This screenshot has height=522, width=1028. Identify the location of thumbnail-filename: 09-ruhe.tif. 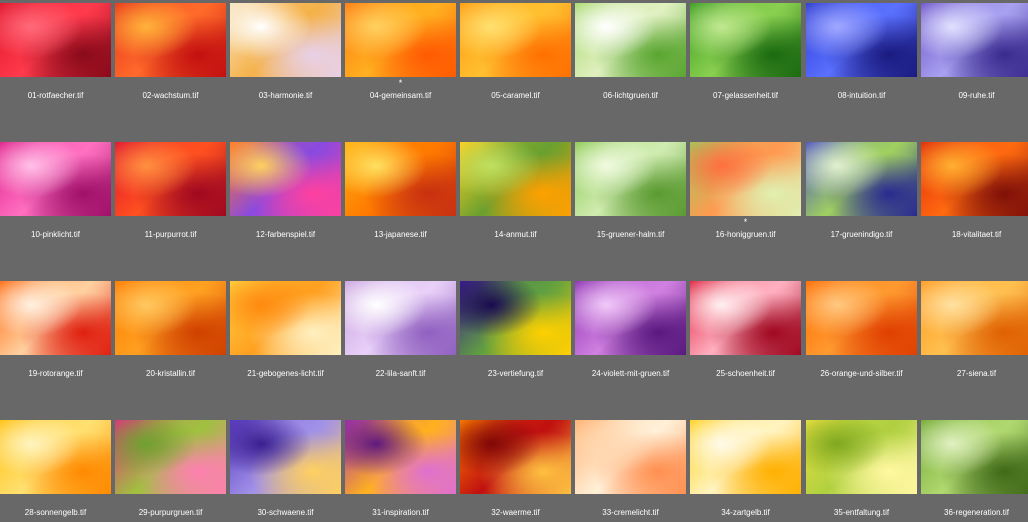
(976, 95).